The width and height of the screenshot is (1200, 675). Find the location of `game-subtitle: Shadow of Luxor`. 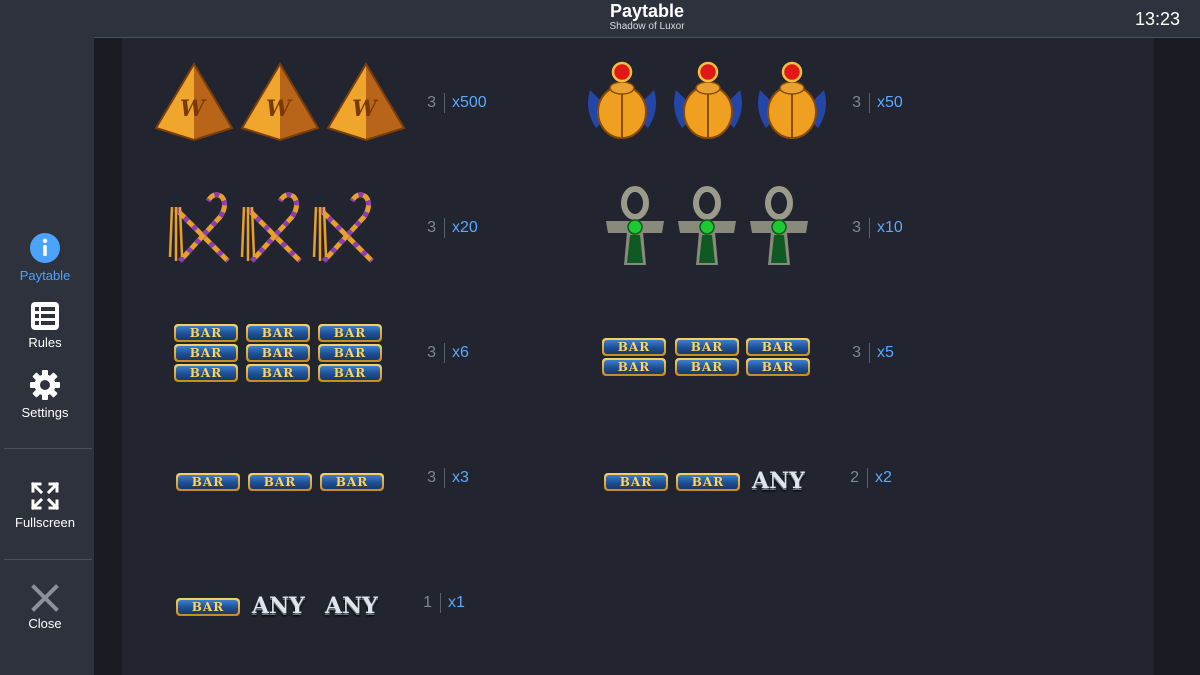

game-subtitle: Shadow of Luxor is located at coordinates (647, 26).